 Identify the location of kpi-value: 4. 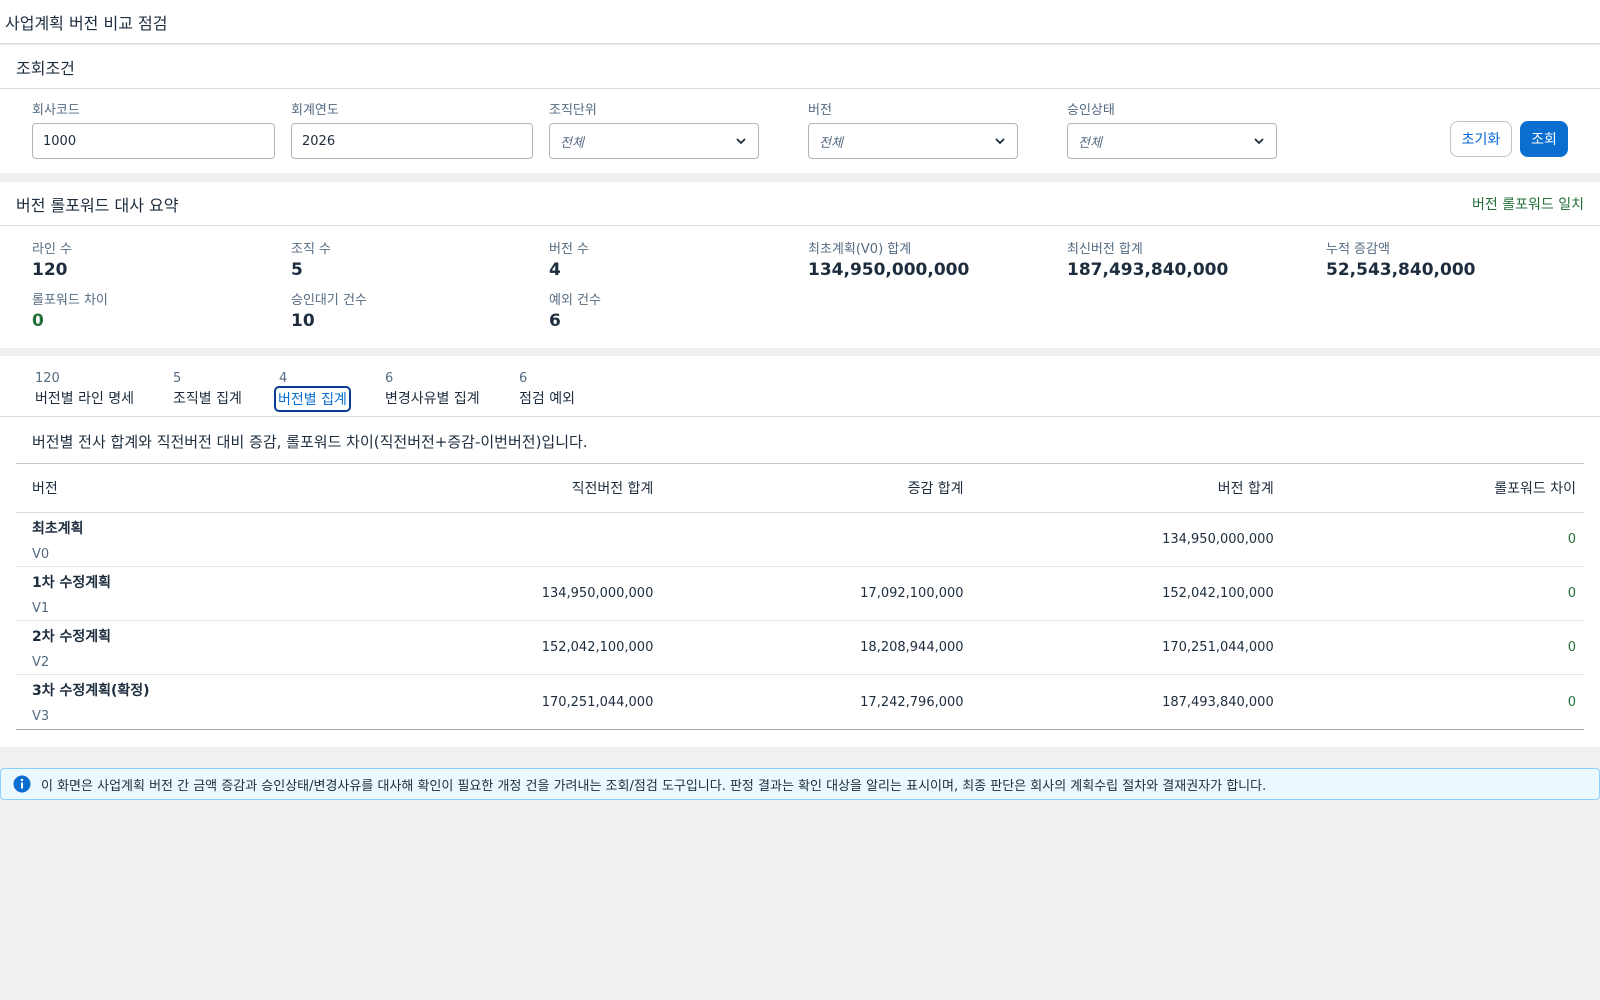
(555, 270).